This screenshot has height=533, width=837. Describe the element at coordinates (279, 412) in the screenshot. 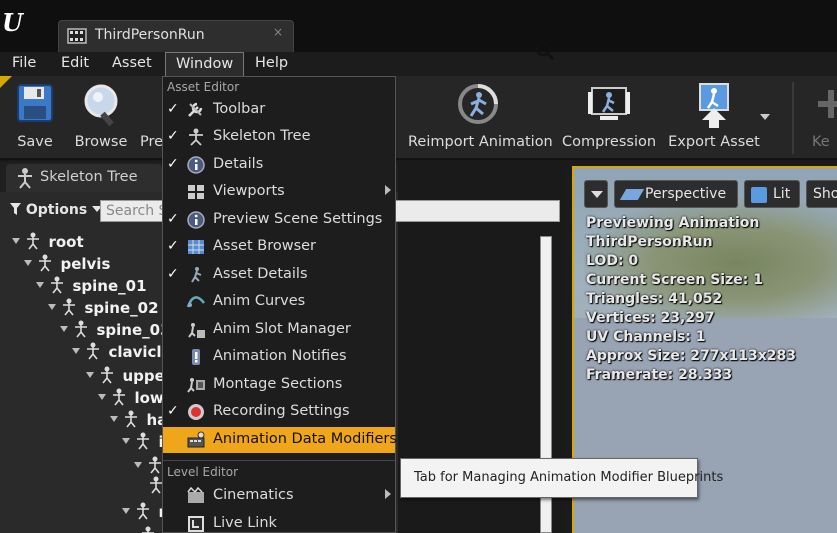

I see `menu-item-recording-settings: ✓ Recording Settings` at that location.